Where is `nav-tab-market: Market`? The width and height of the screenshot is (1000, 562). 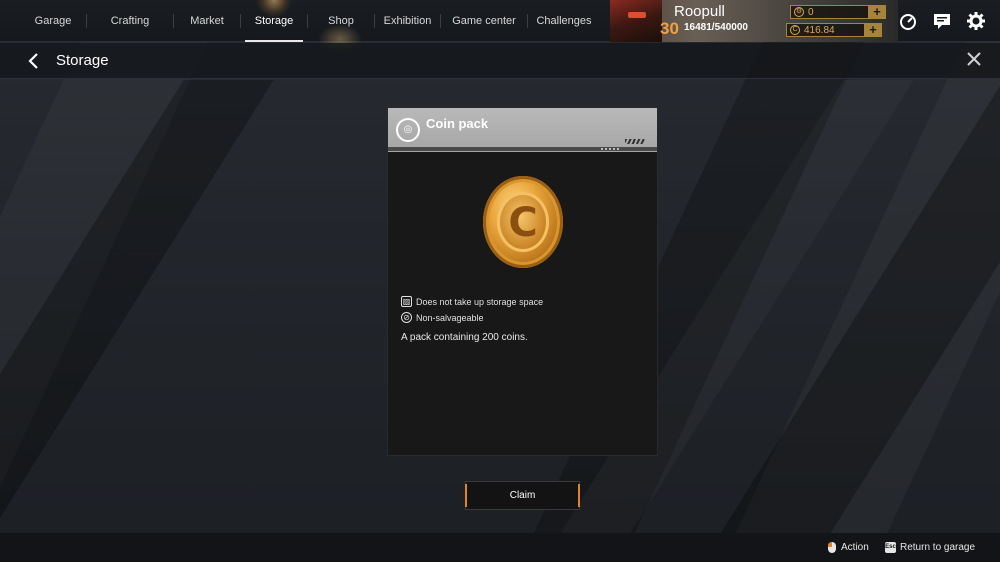
nav-tab-market: Market is located at coordinates (207, 21).